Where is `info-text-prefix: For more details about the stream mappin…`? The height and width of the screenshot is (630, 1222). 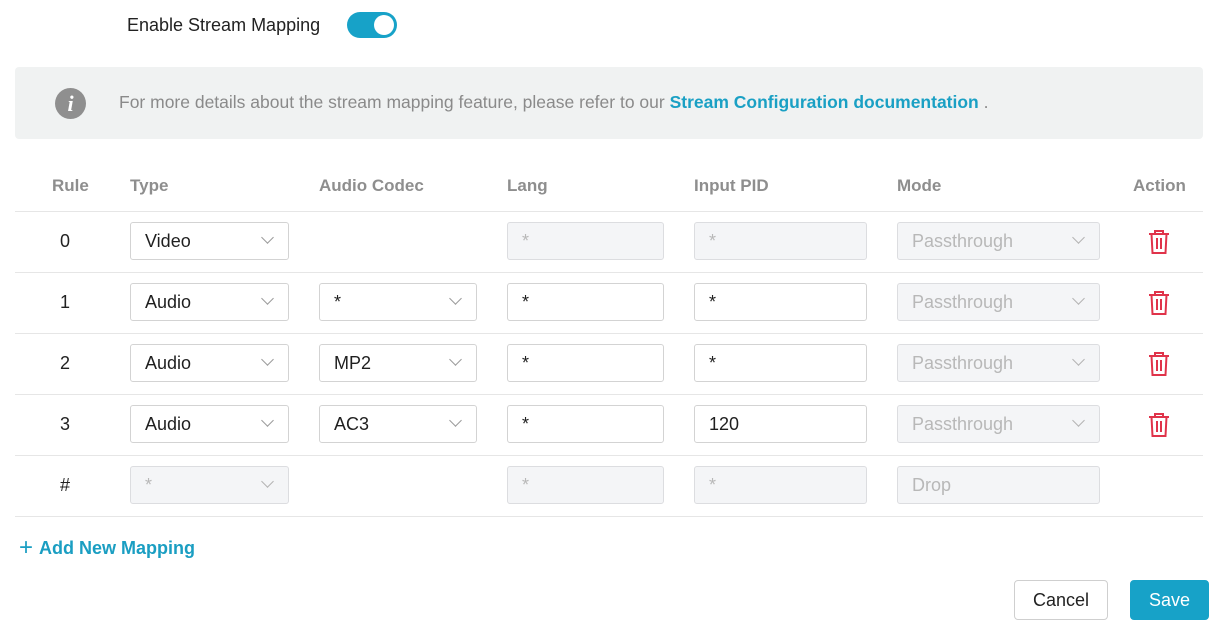
info-text-prefix: For more details about the stream mappin… is located at coordinates (394, 102).